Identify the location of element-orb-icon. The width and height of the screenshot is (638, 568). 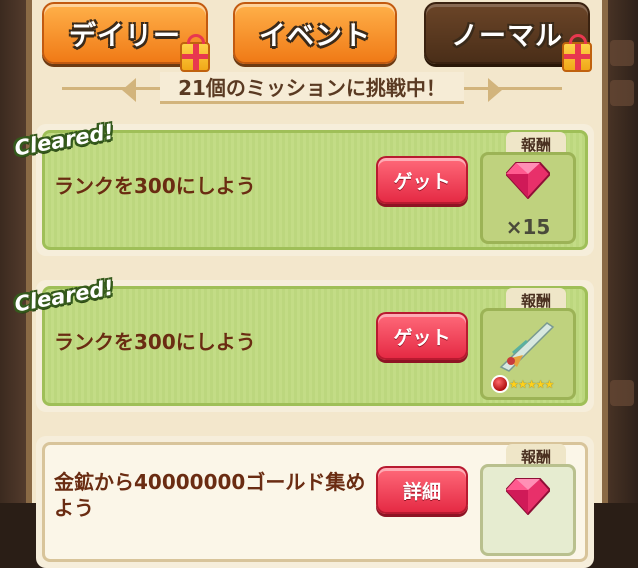
(500, 384).